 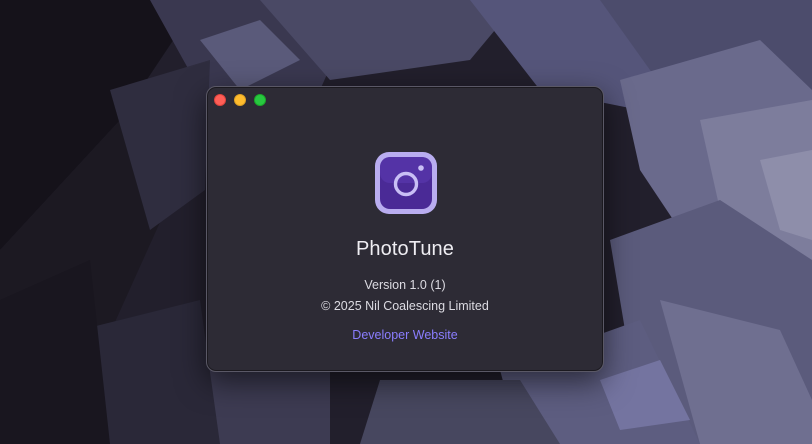 What do you see at coordinates (404, 249) in the screenshot?
I see `app-name: PhotoTune` at bounding box center [404, 249].